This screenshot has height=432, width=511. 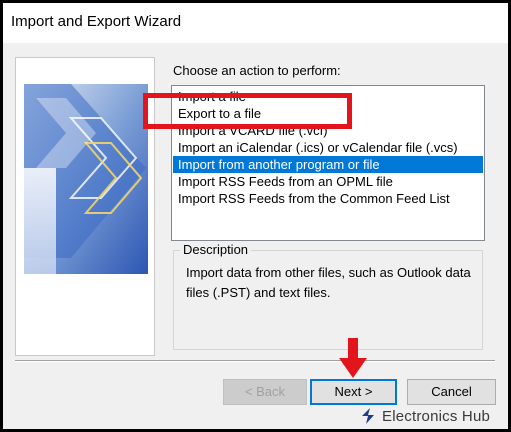 What do you see at coordinates (255, 361) in the screenshot?
I see `separator-line` at bounding box center [255, 361].